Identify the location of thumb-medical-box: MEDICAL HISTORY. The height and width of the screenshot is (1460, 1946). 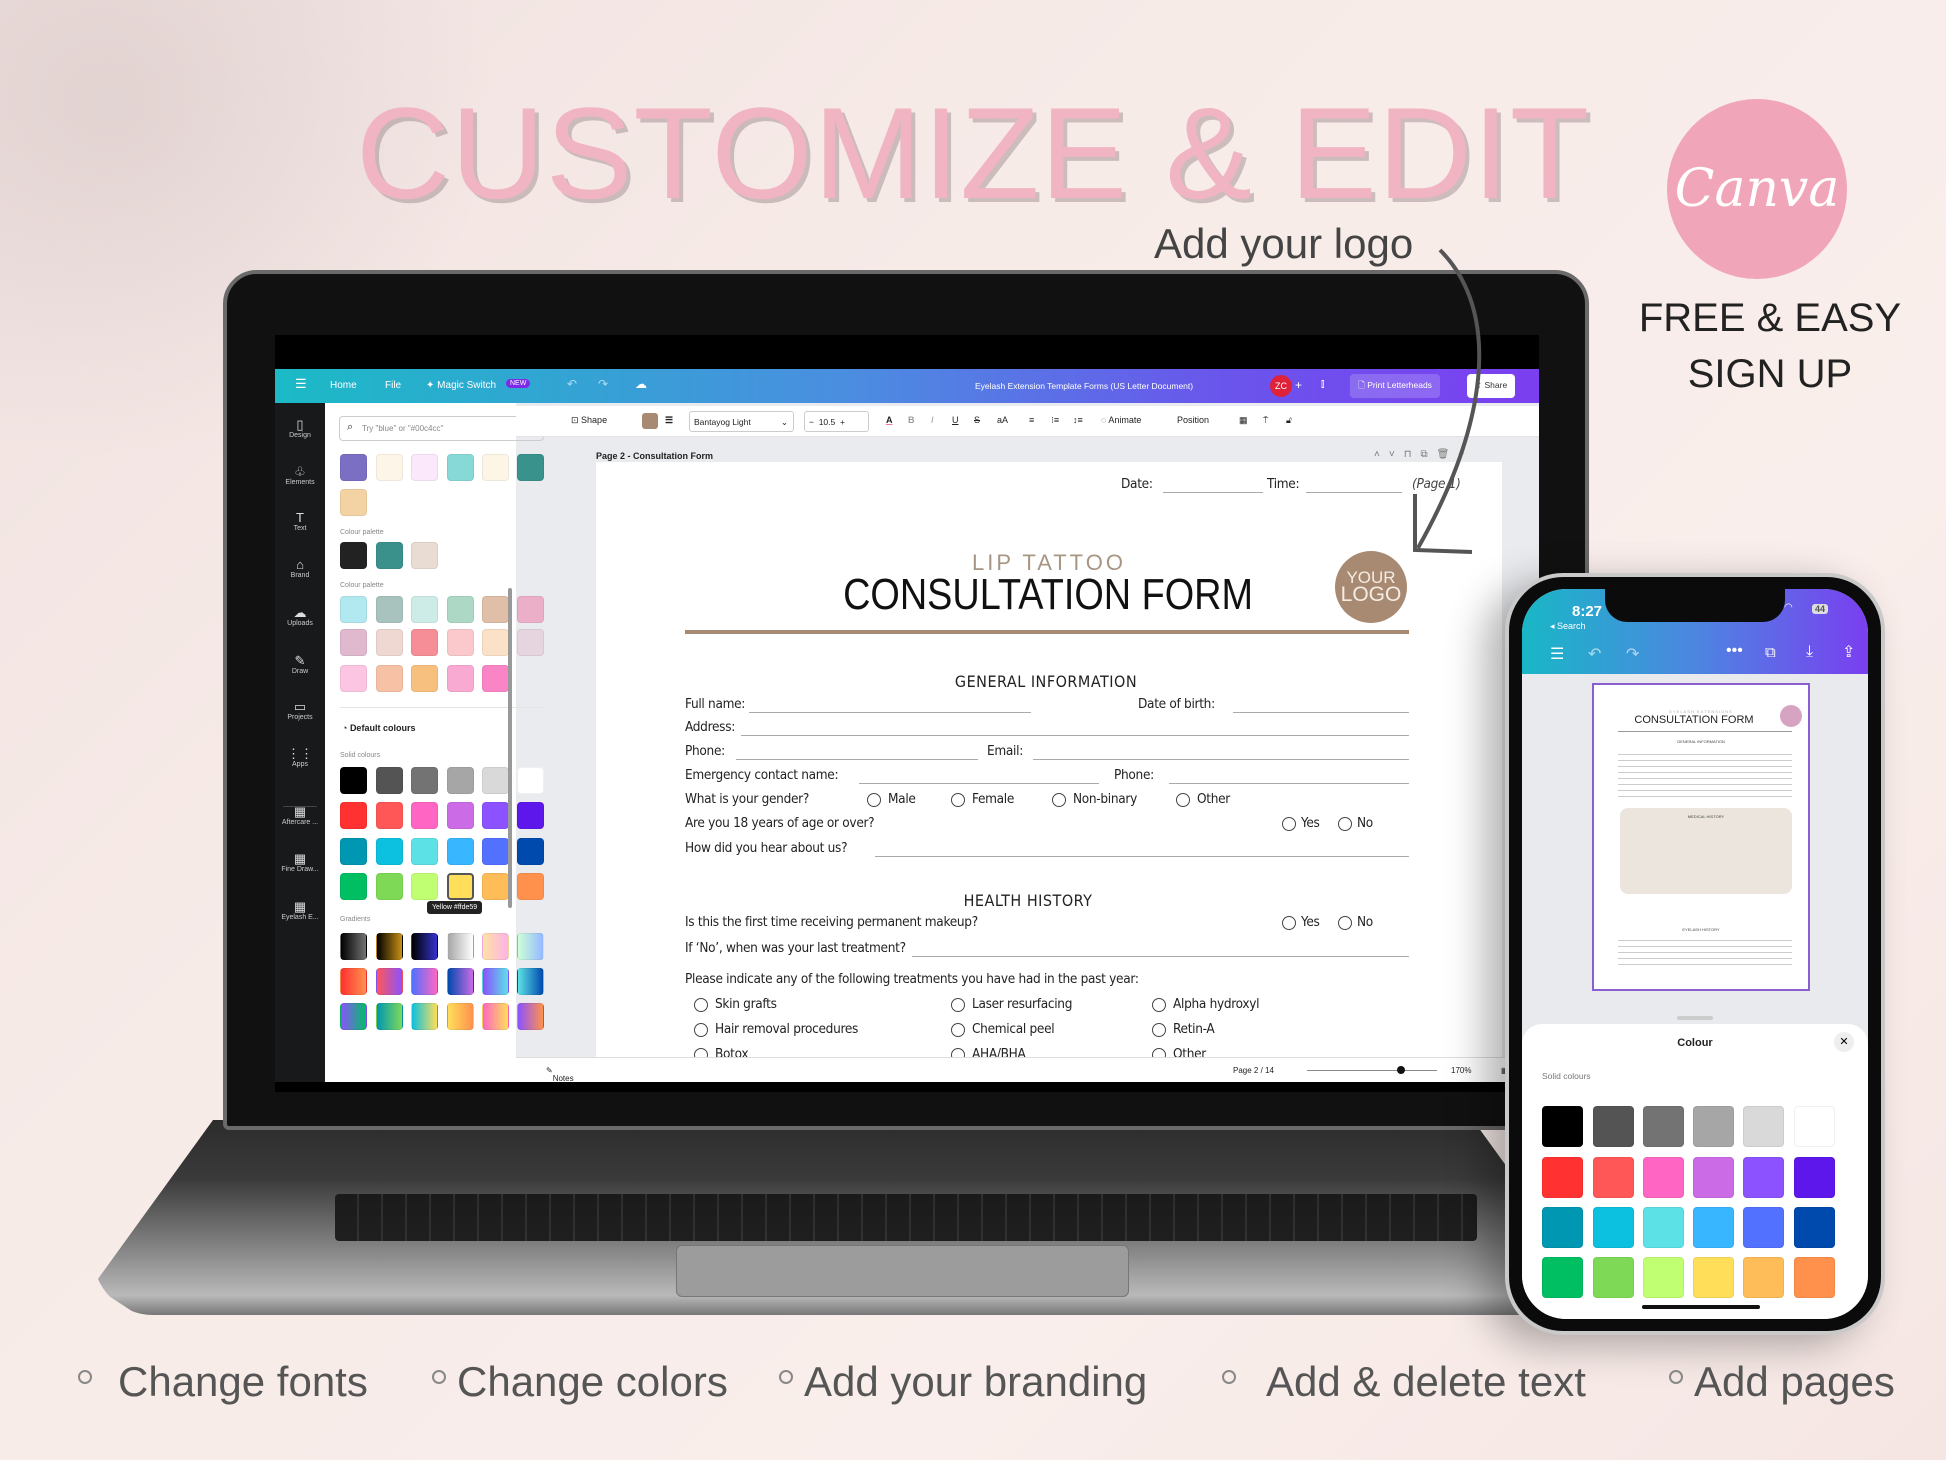
(1706, 851).